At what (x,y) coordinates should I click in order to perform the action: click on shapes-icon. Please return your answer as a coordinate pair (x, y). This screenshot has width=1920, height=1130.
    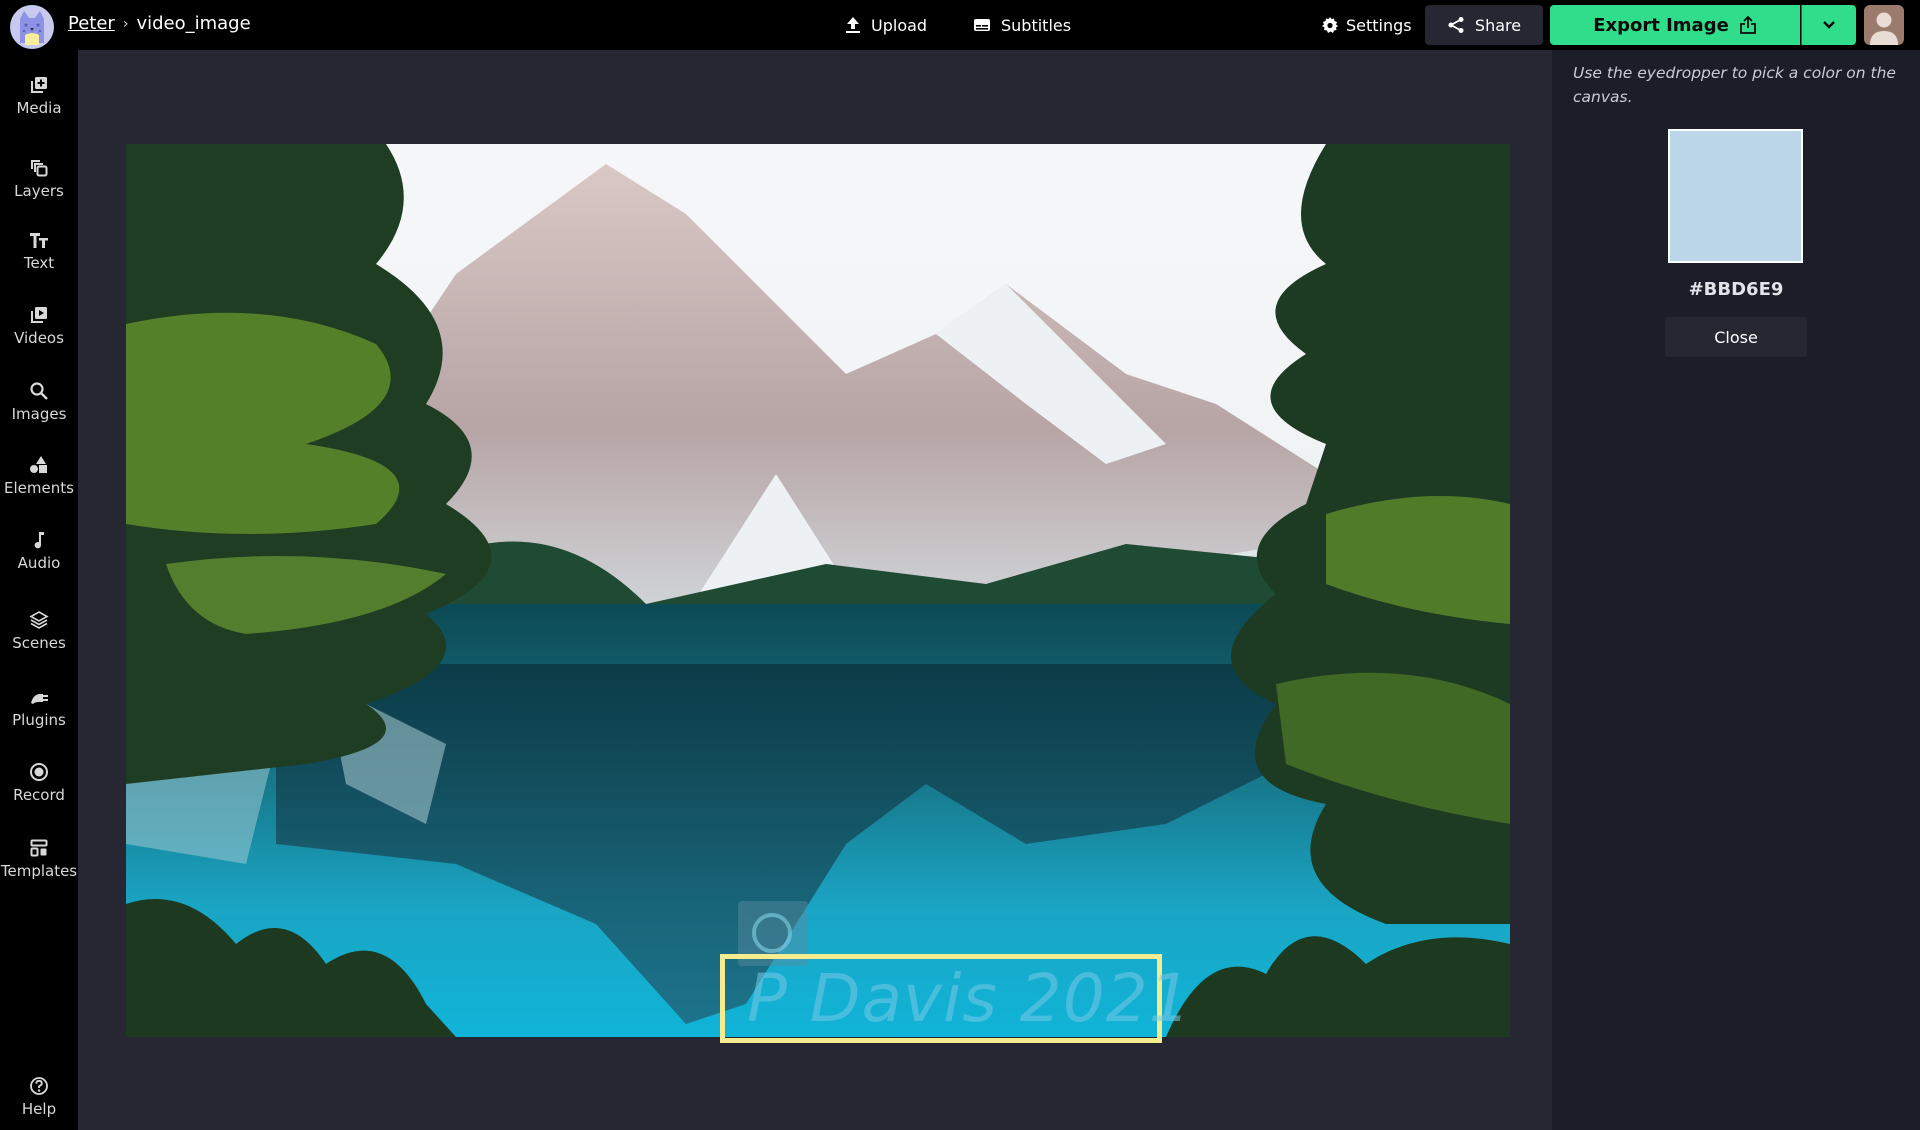
    Looking at the image, I should click on (38, 464).